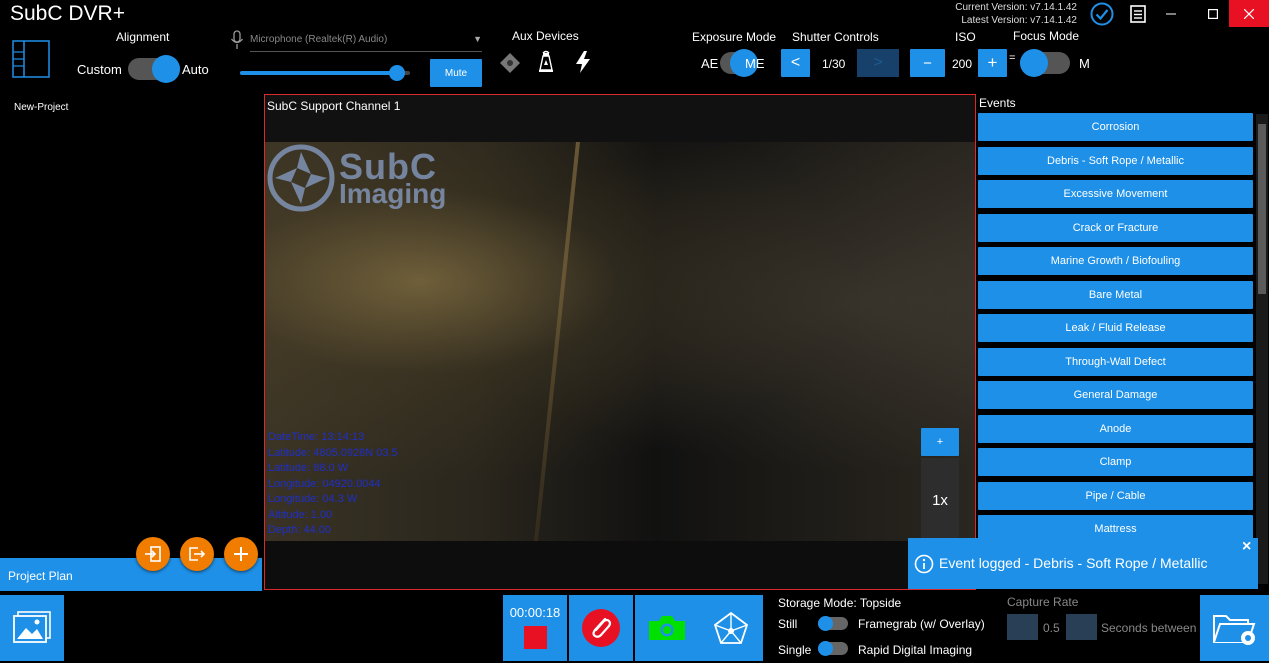 Image resolution: width=1269 pixels, height=663 pixels. Describe the element at coordinates (546, 62) in the screenshot. I see `lantern-icon` at that location.